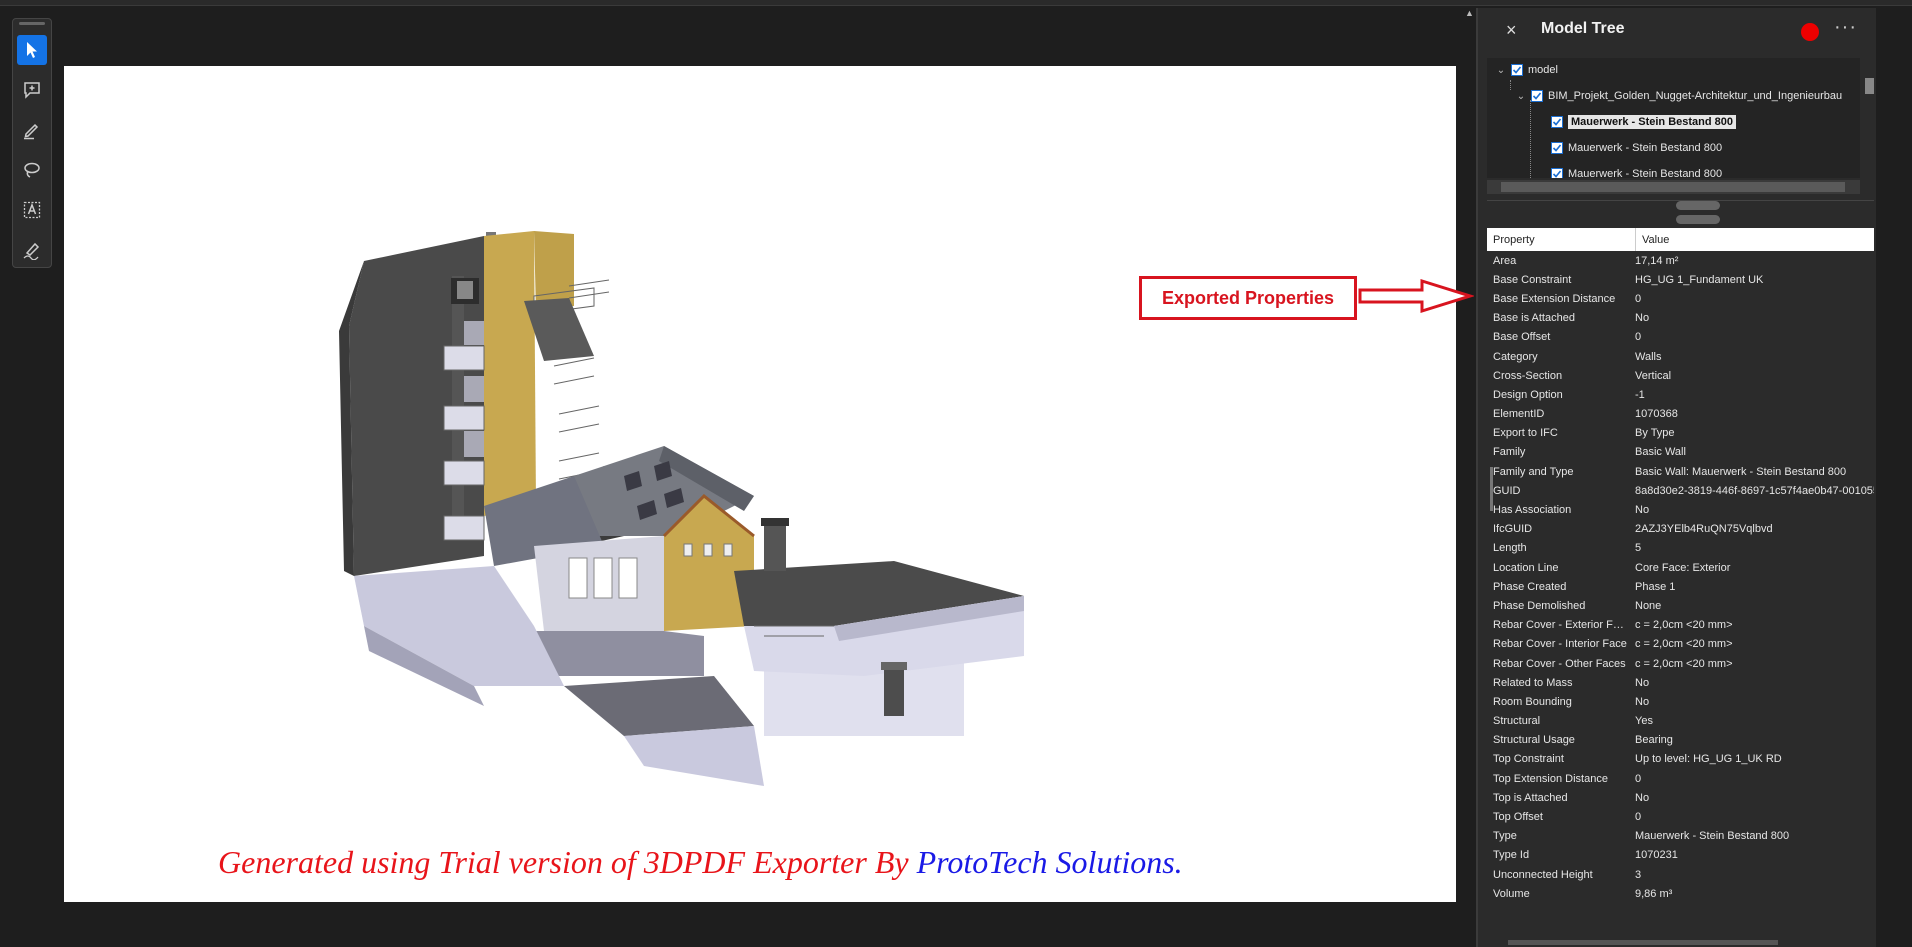 This screenshot has height=947, width=1912. Describe the element at coordinates (1810, 32) in the screenshot. I see `record-indicator` at that location.